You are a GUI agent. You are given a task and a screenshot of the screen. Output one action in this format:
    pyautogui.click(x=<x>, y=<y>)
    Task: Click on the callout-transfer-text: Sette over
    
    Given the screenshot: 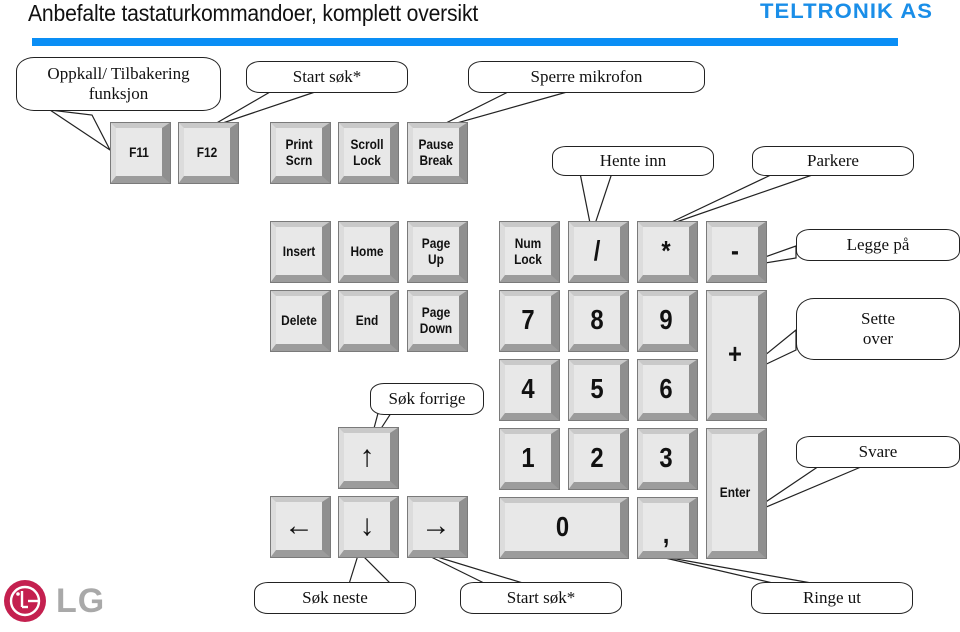 What is the action you would take?
    pyautogui.click(x=878, y=328)
    